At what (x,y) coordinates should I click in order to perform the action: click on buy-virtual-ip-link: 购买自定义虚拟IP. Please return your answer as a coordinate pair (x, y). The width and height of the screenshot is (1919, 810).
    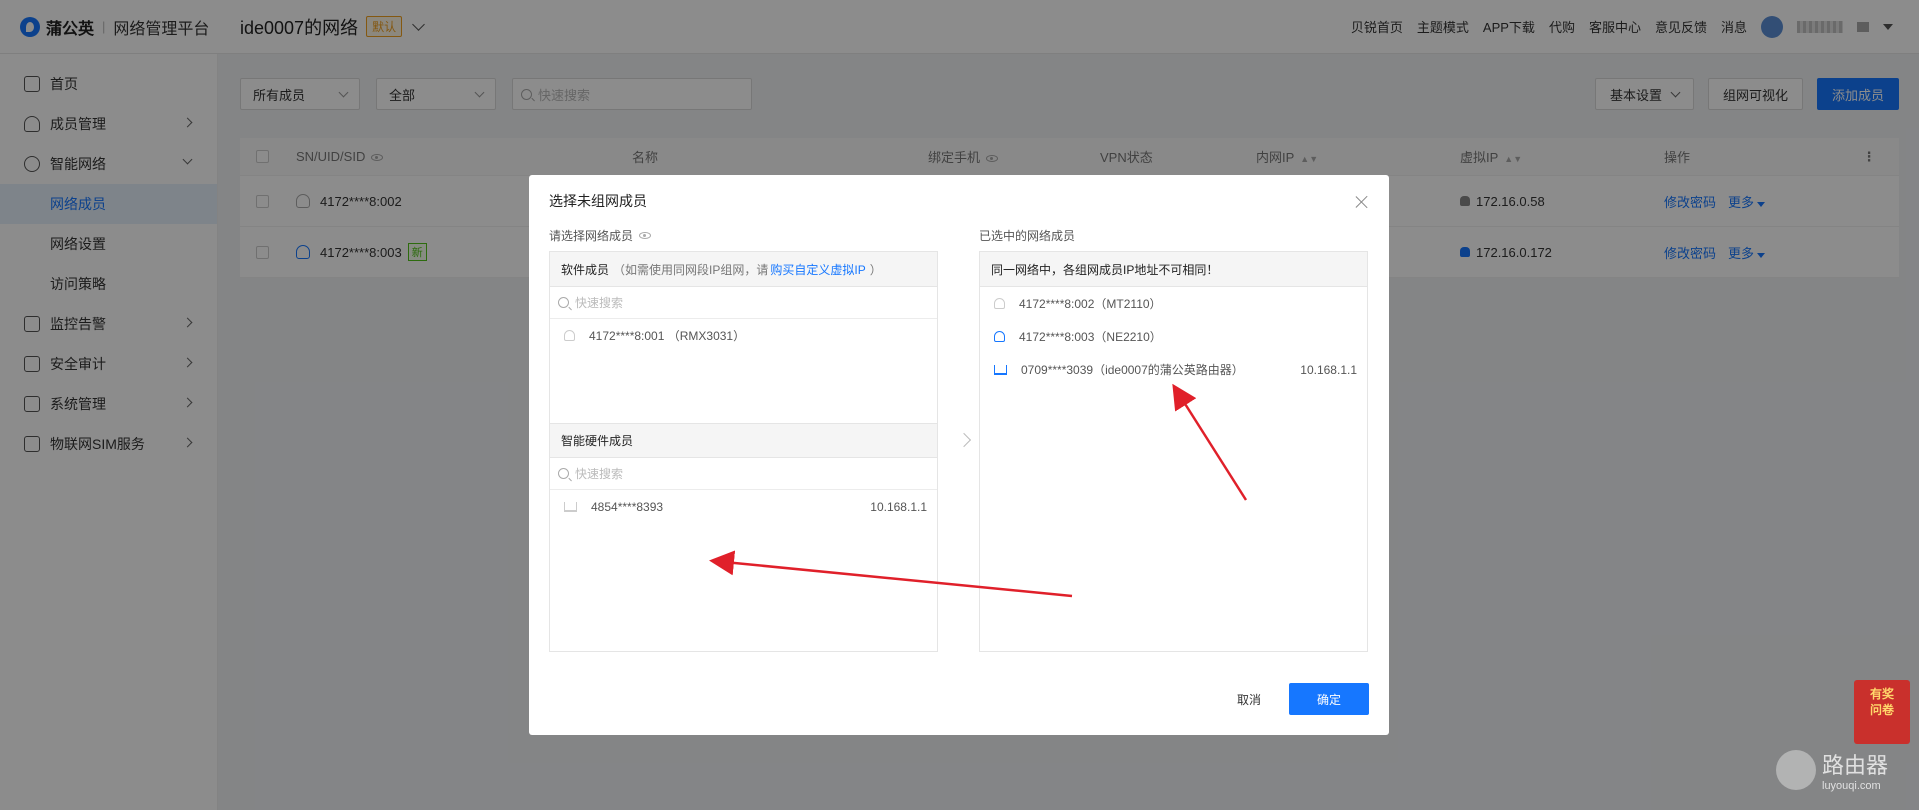
    Looking at the image, I should click on (817, 269).